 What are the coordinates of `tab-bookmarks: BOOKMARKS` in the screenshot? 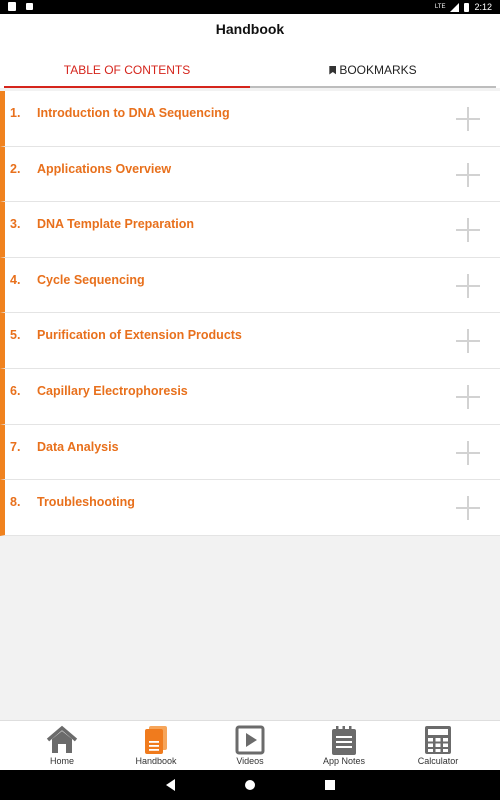 It's located at (373, 71).